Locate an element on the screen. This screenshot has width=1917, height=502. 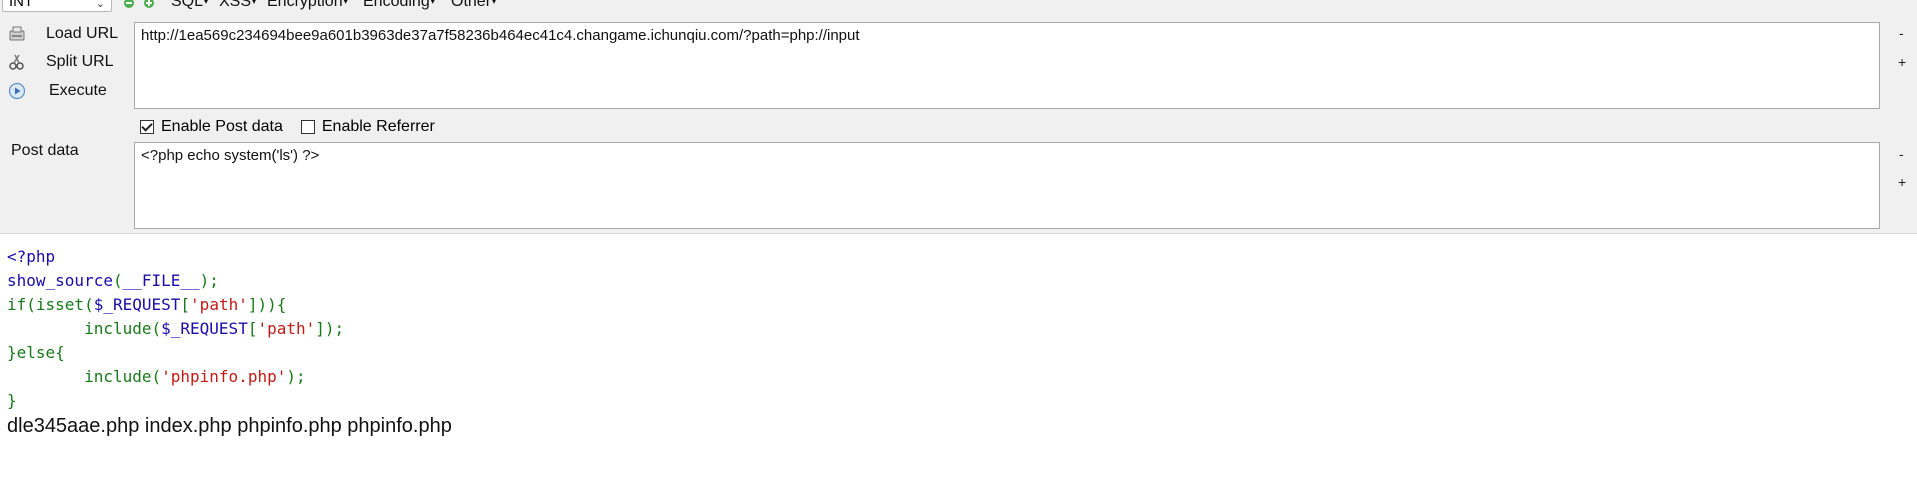
menu-xss-label: XSS is located at coordinates (235, 5).